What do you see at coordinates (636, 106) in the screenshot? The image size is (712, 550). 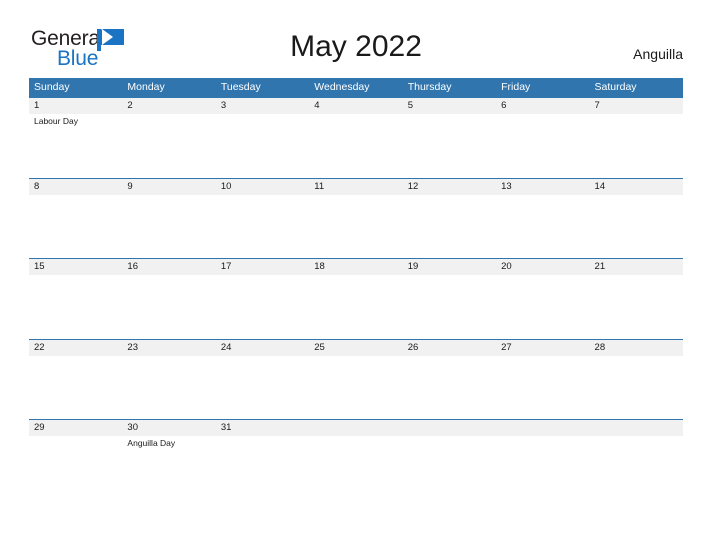 I see `day-number: 7` at bounding box center [636, 106].